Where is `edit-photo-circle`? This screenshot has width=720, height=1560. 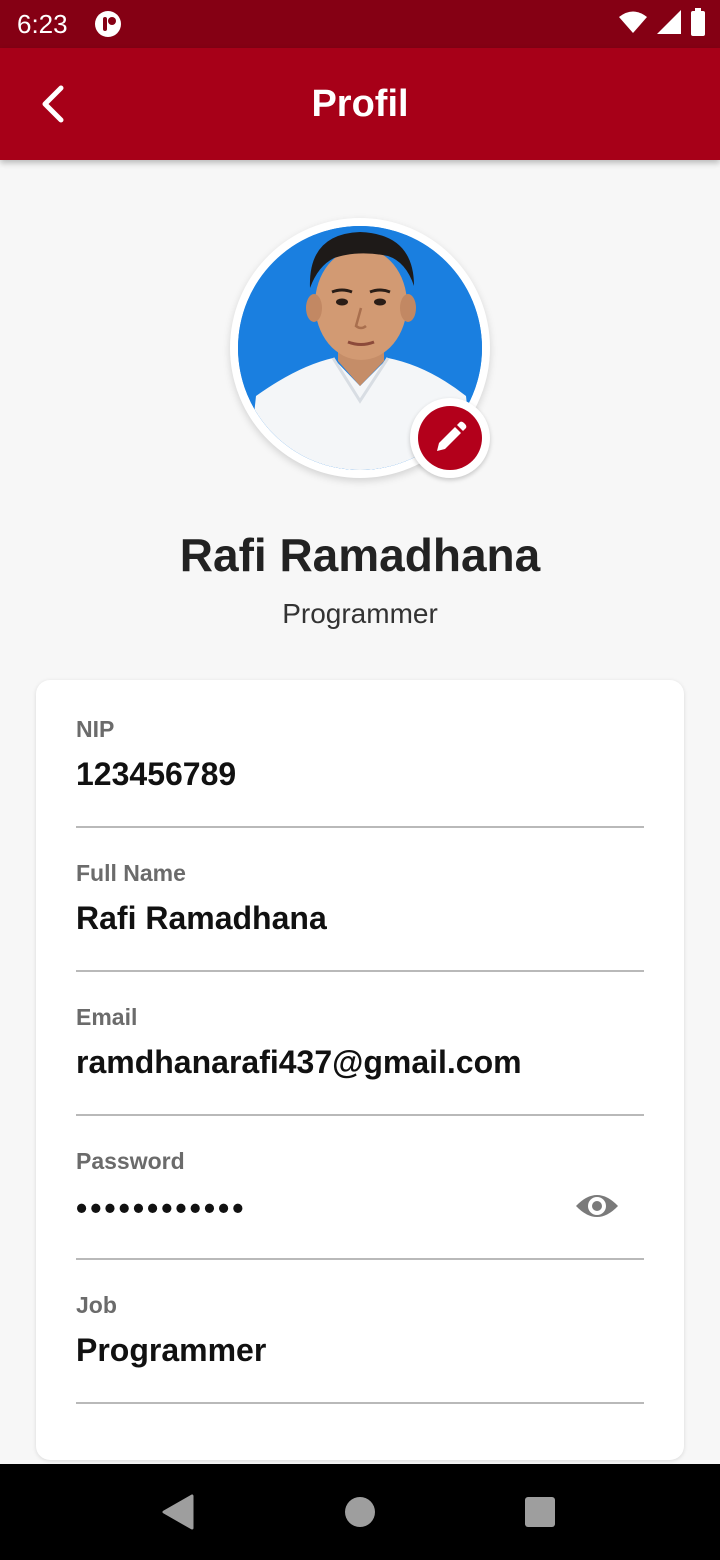
edit-photo-circle is located at coordinates (450, 438).